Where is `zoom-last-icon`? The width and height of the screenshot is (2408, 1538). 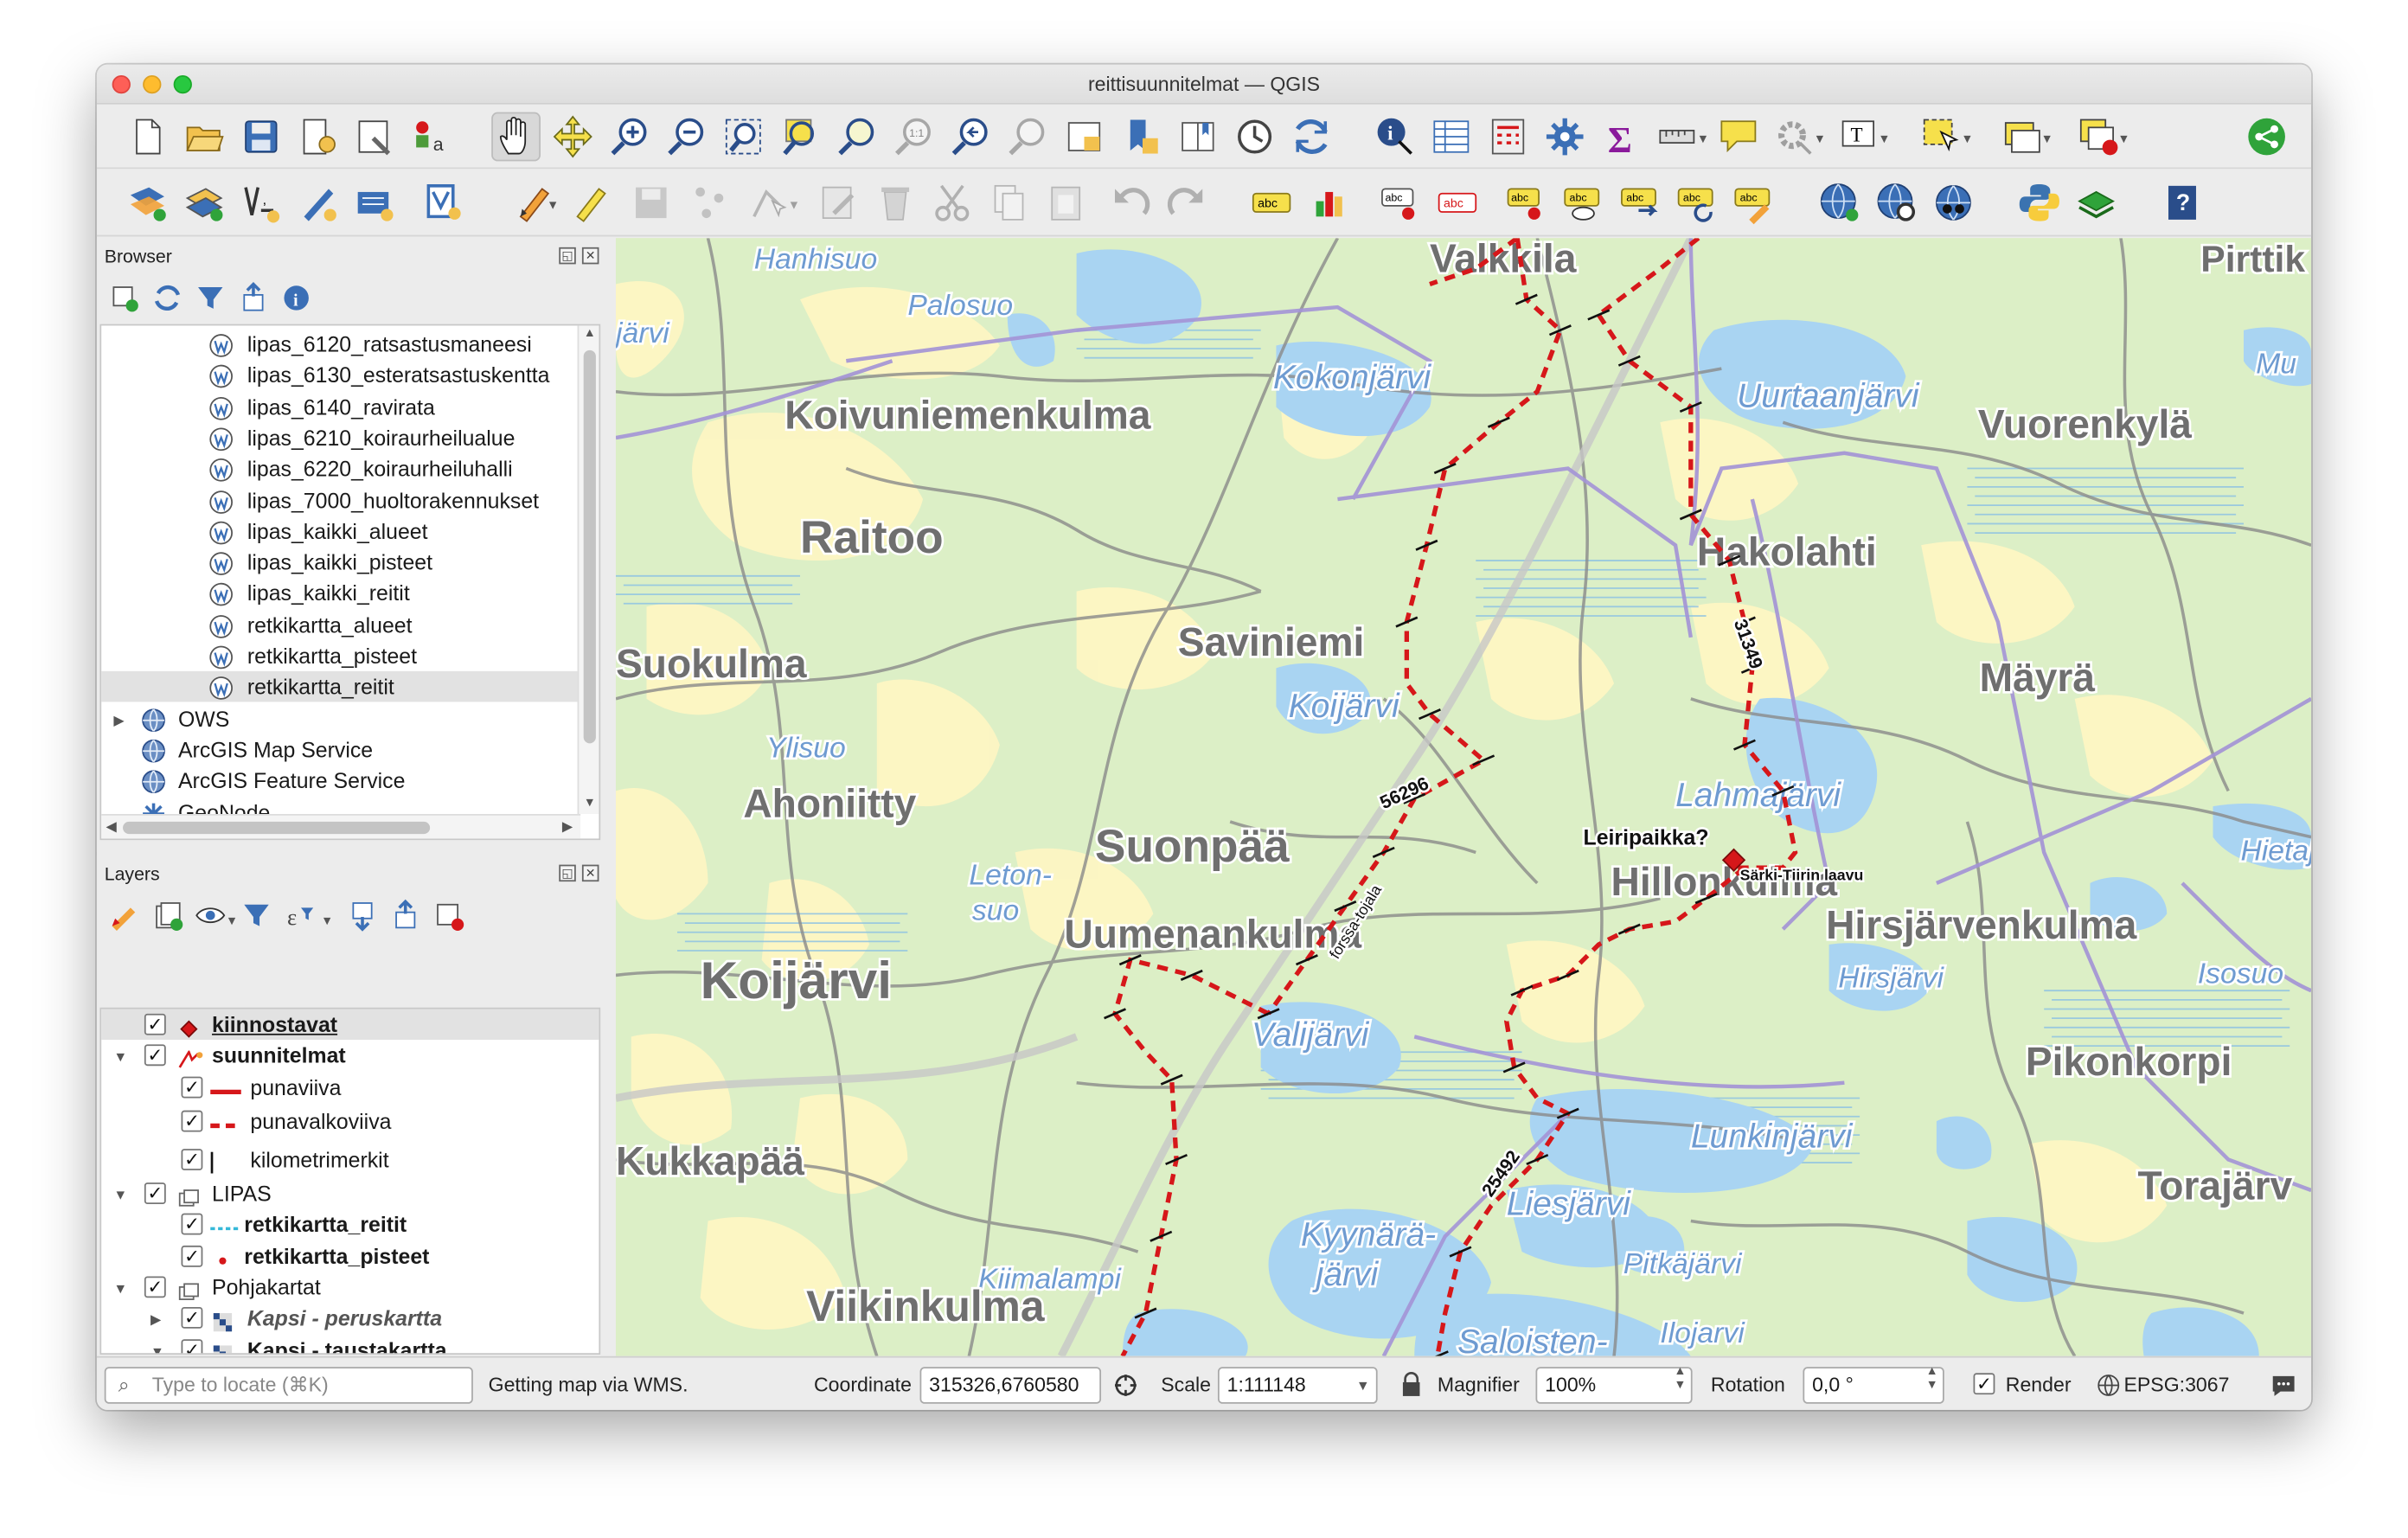 zoom-last-icon is located at coordinates (970, 136).